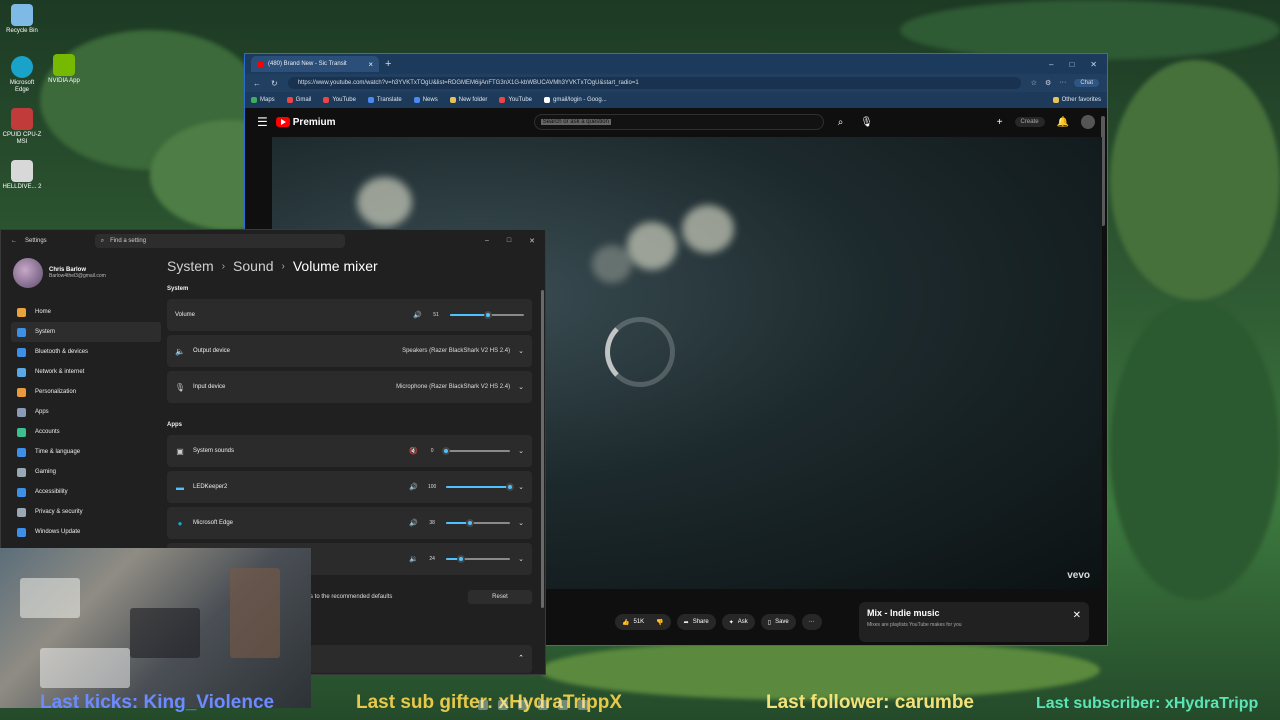  Describe the element at coordinates (867, 122) in the screenshot. I see `microphone-icon: 🎙` at that location.